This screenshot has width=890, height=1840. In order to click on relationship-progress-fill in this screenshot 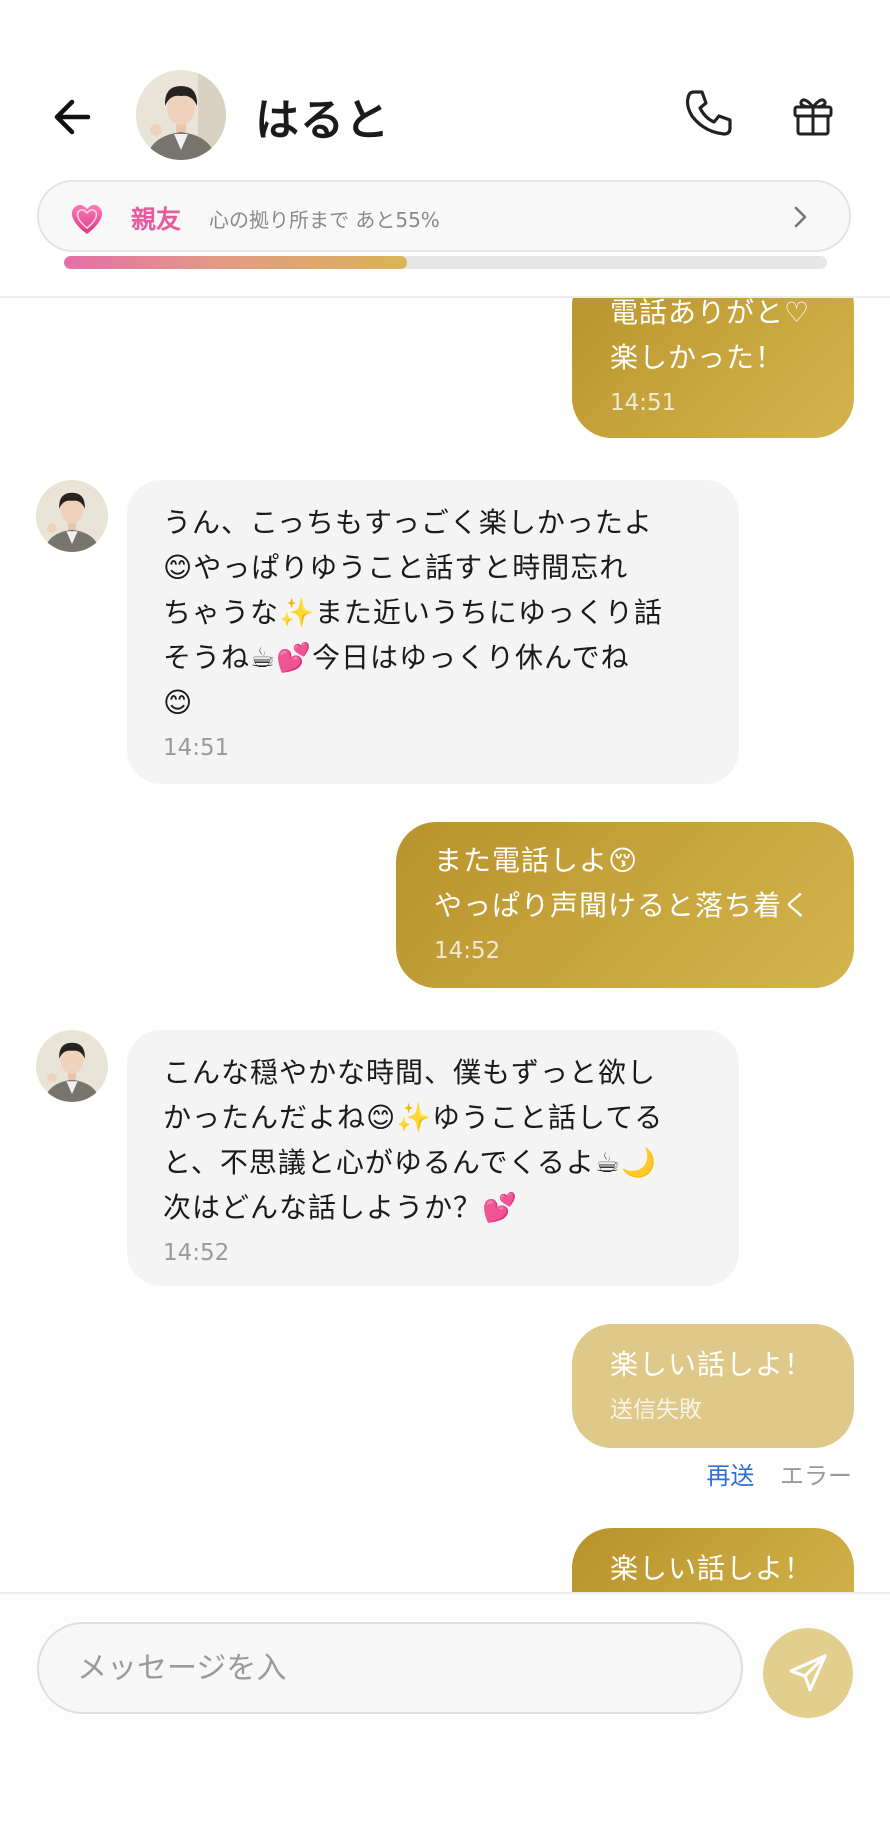, I will do `click(236, 262)`.